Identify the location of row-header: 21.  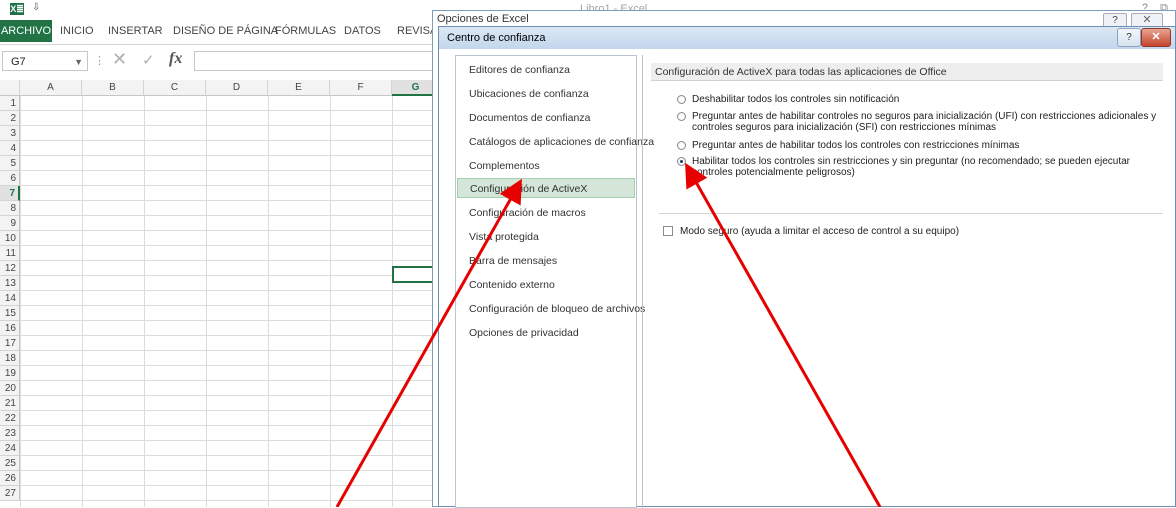
(10, 403).